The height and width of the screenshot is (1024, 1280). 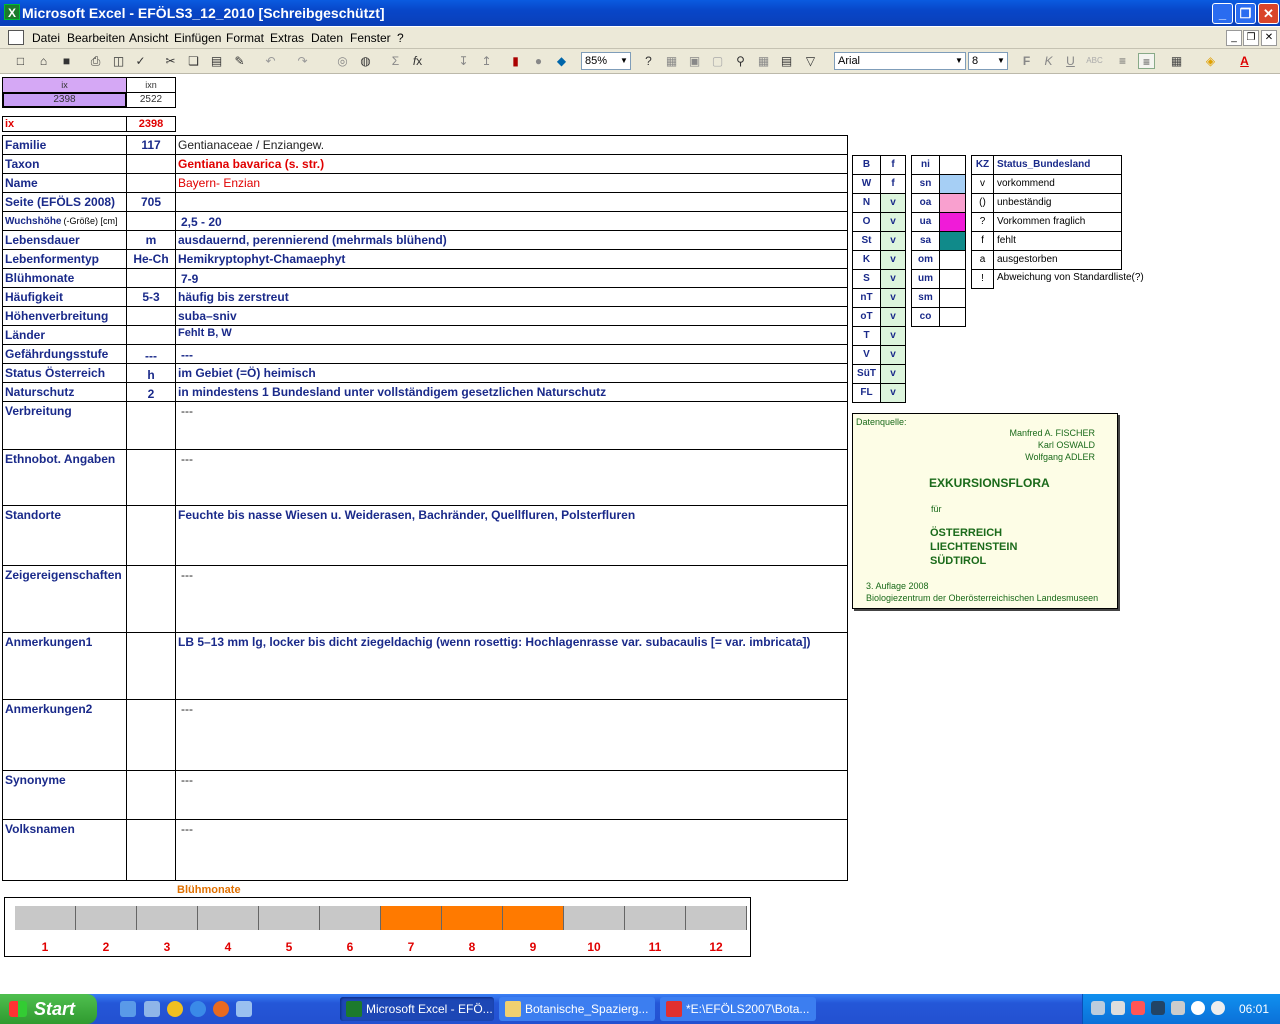 What do you see at coordinates (511, 477) in the screenshot?
I see `section-value: ---` at bounding box center [511, 477].